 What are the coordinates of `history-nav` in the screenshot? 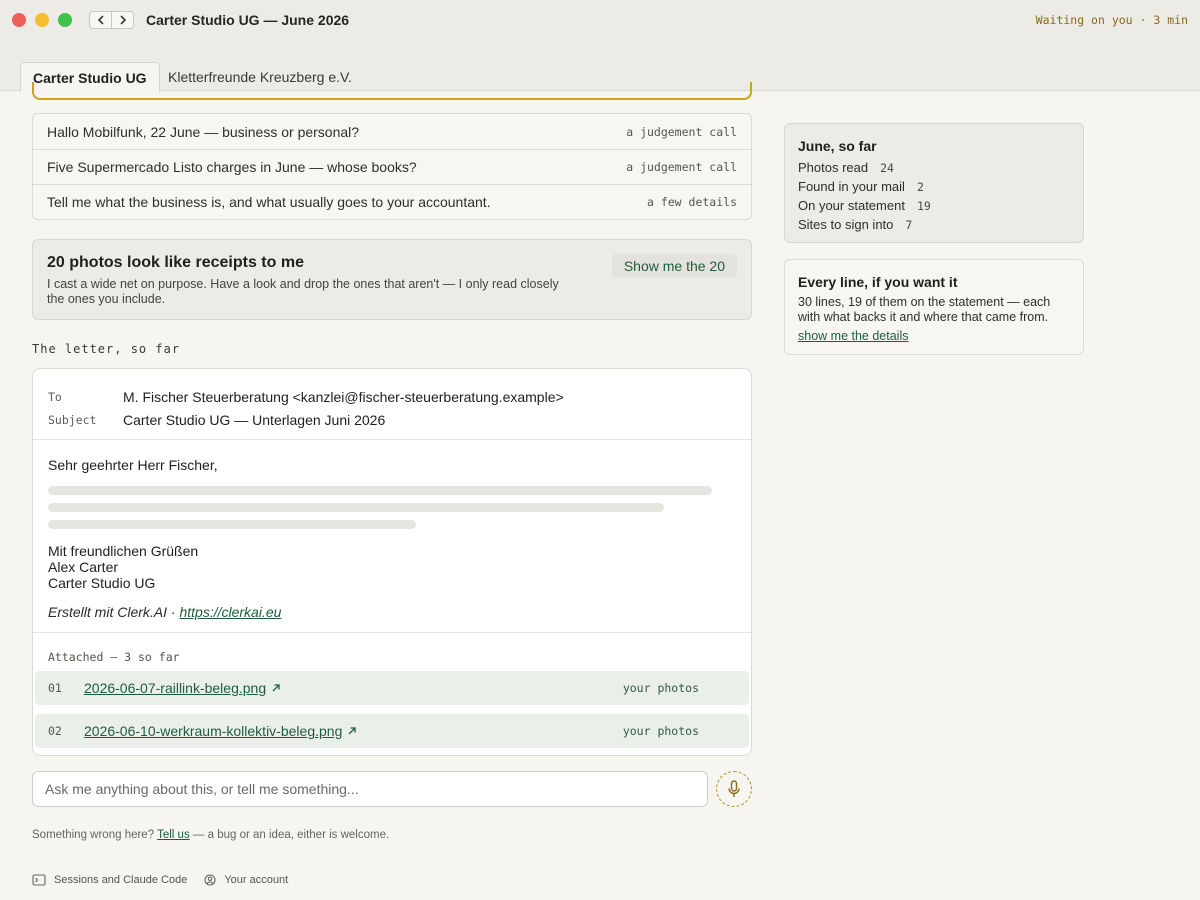 It's located at (111, 20).